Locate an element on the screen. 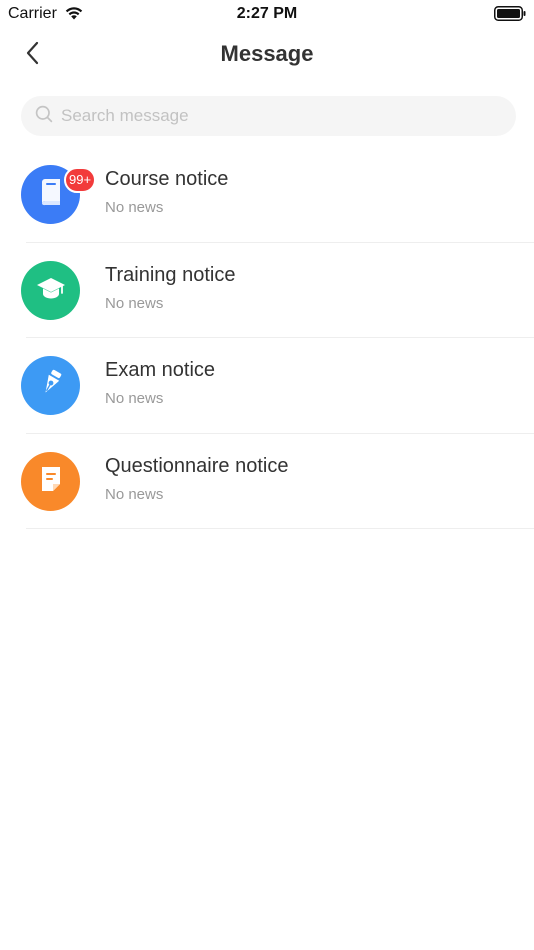 The image size is (534, 950). notice-item-exam: Exam notice No news is located at coordinates (267, 386).